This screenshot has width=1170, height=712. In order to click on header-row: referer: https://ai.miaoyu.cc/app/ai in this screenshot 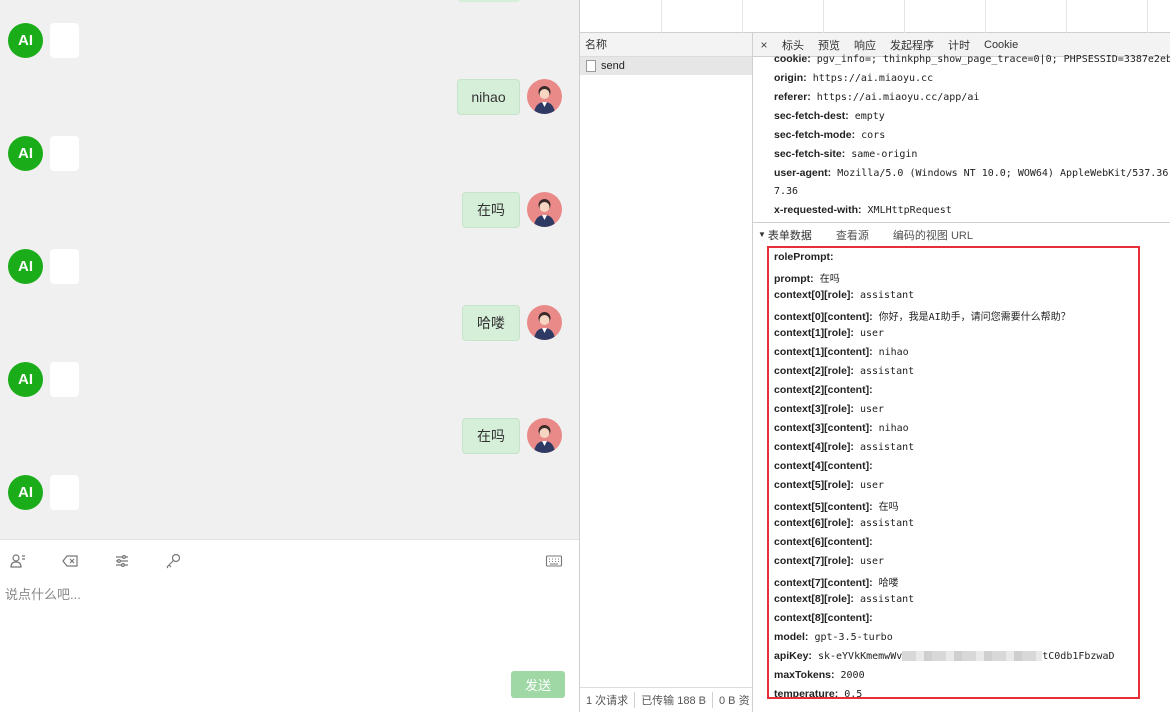, I will do `click(877, 97)`.